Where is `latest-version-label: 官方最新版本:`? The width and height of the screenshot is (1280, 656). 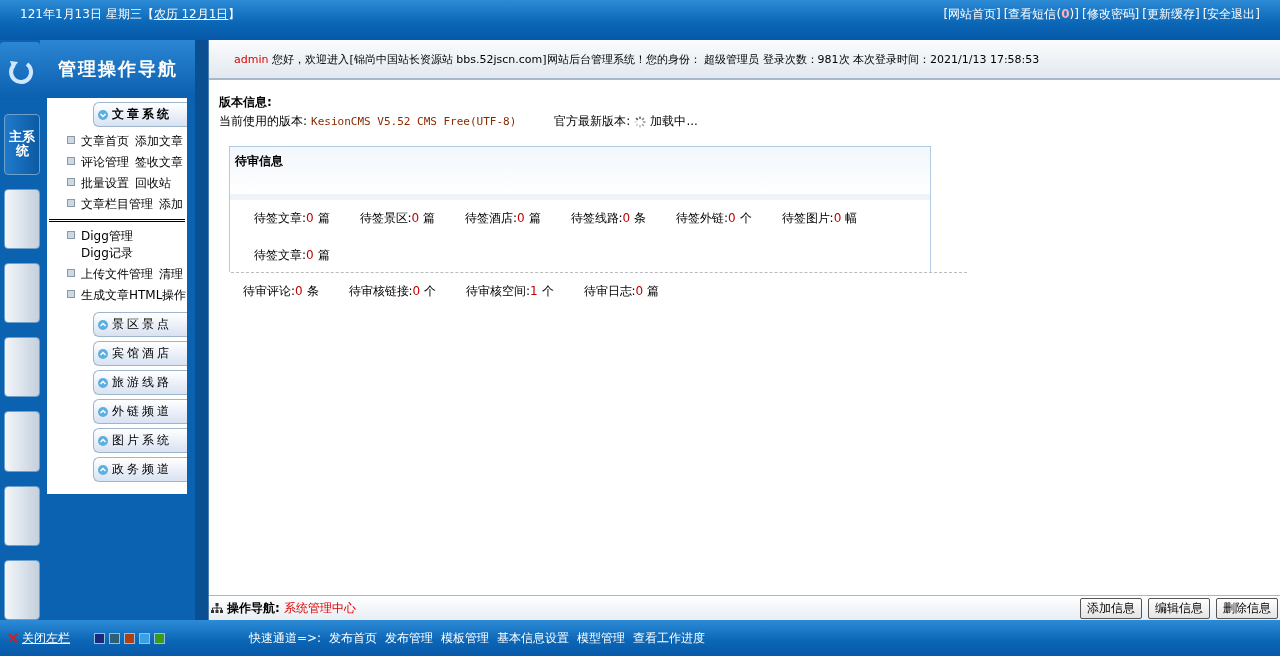
latest-version-label: 官方最新版本: is located at coordinates (592, 121).